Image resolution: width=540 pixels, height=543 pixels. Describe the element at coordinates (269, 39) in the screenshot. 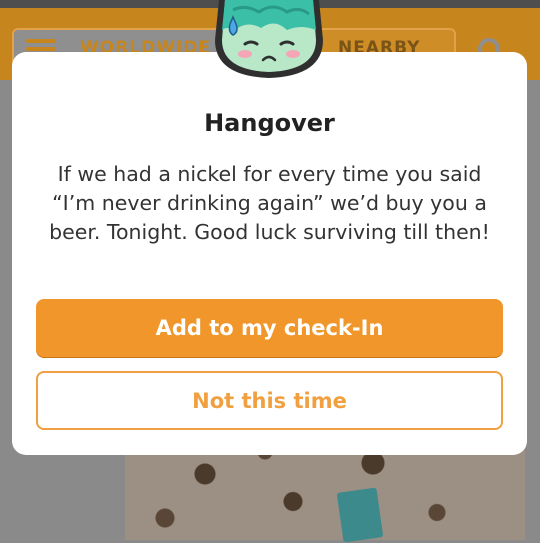

I see `hangover-badge-icon` at that location.